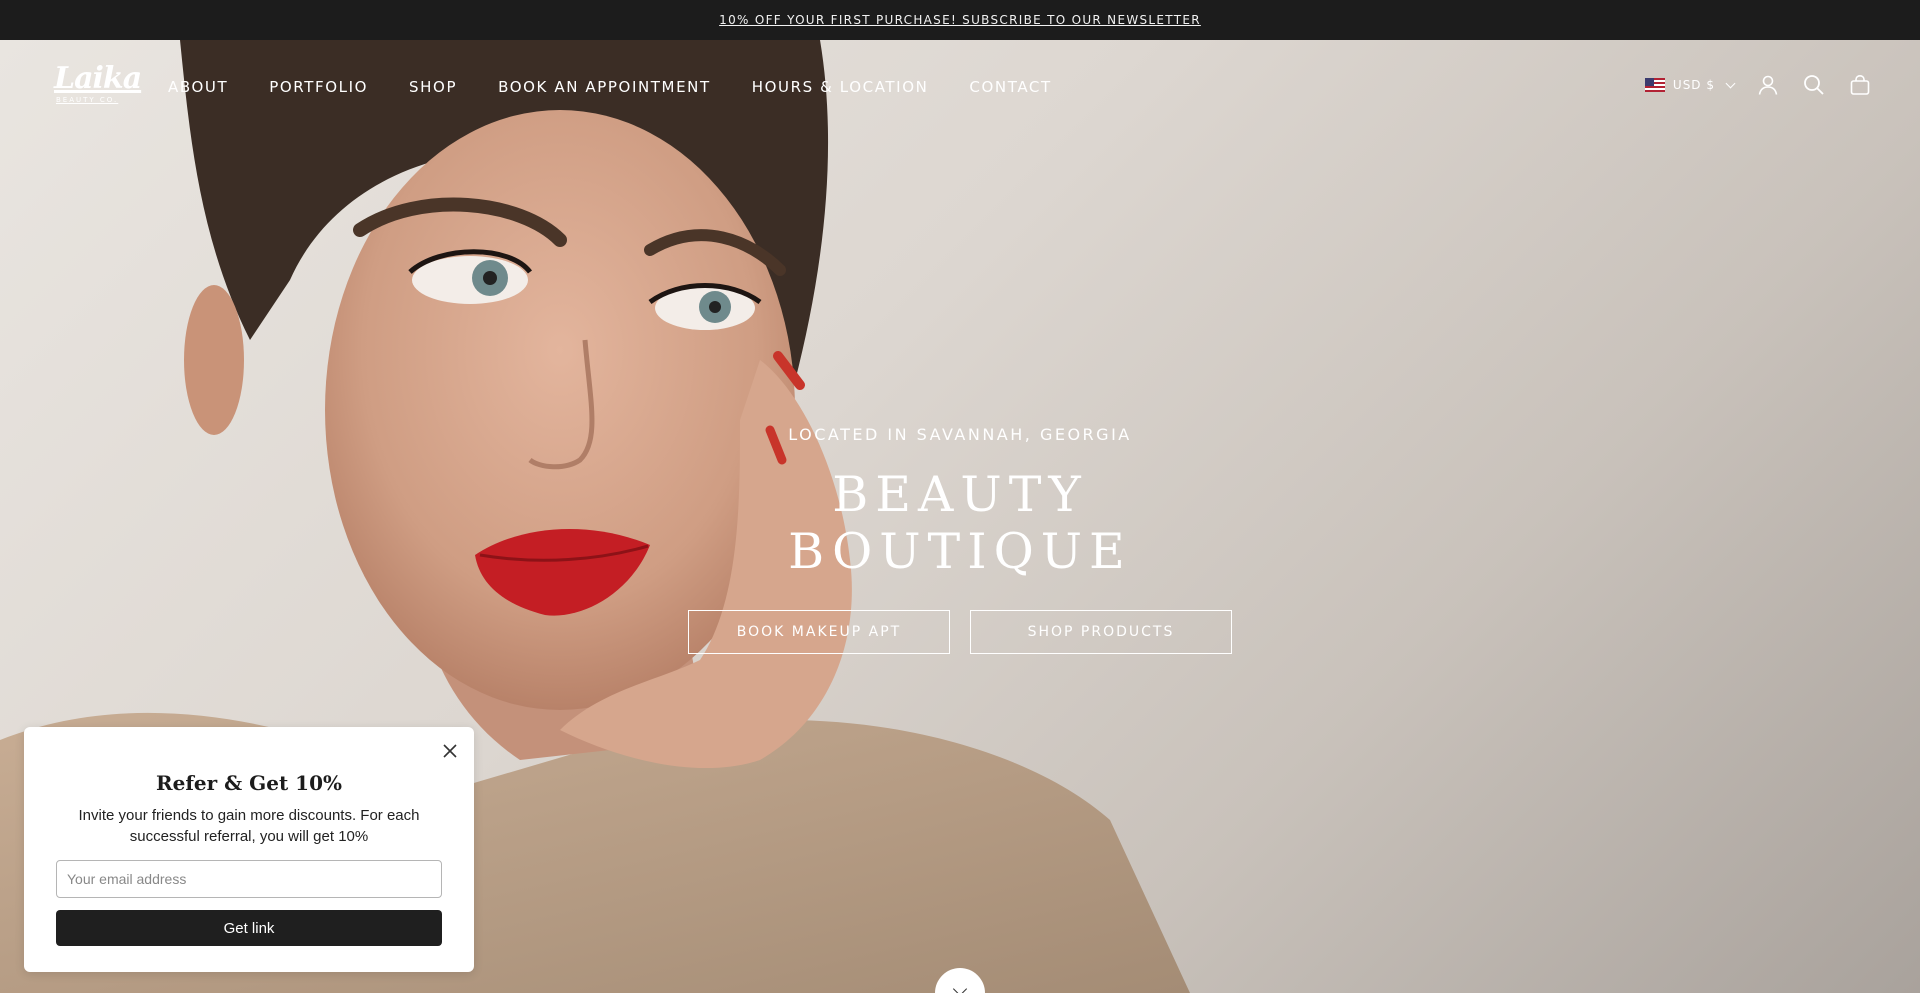 Image resolution: width=1920 pixels, height=993 pixels. Describe the element at coordinates (1693, 85) in the screenshot. I see `currency-label: USD $` at that location.